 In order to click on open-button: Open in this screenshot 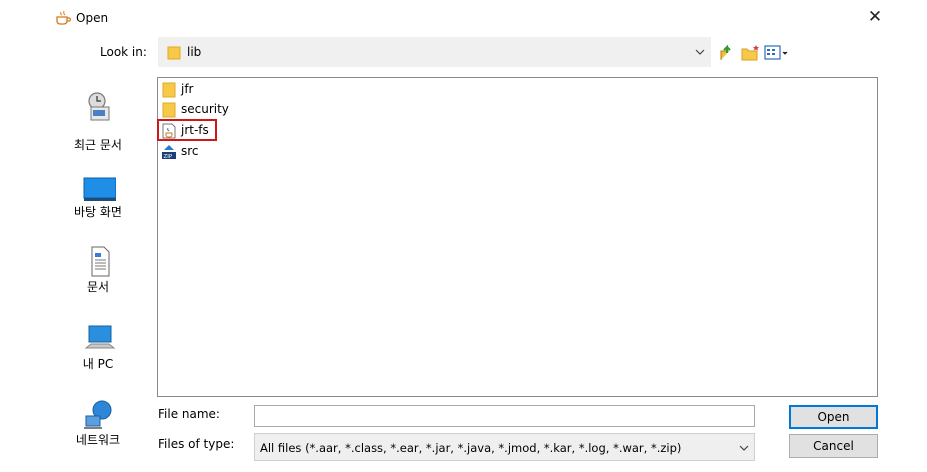, I will do `click(833, 417)`.